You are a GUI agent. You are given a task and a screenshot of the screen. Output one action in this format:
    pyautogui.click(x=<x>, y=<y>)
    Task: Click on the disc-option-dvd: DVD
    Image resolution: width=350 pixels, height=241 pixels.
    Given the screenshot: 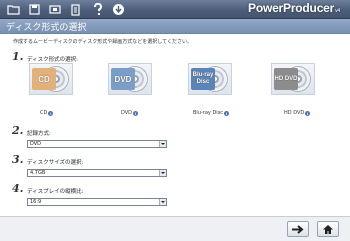 What is the action you would take?
    pyautogui.click(x=130, y=79)
    